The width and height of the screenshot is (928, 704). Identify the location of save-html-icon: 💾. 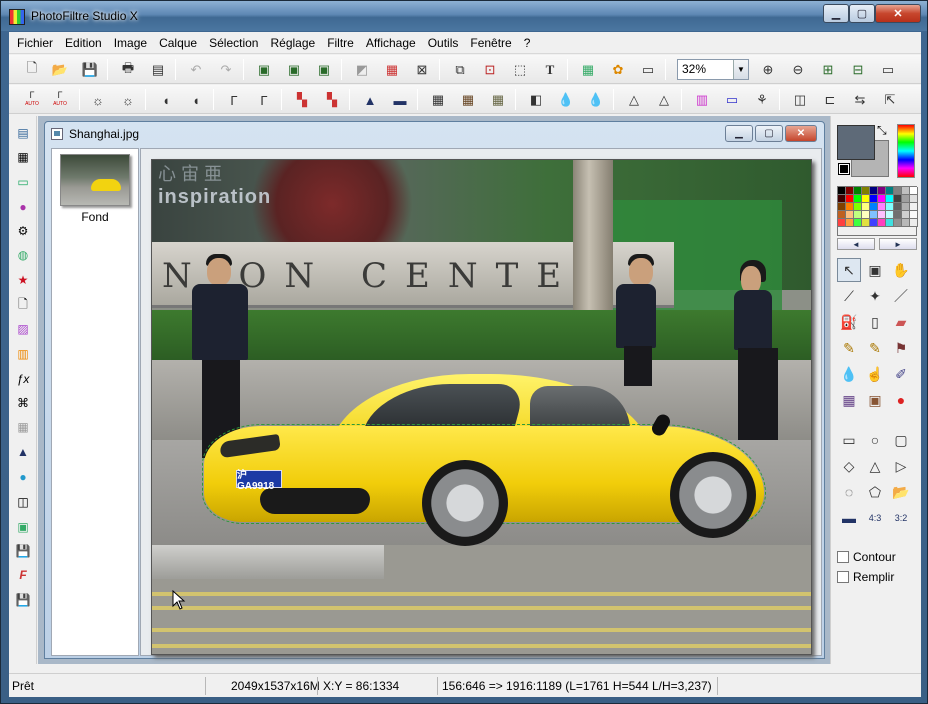
(23, 600).